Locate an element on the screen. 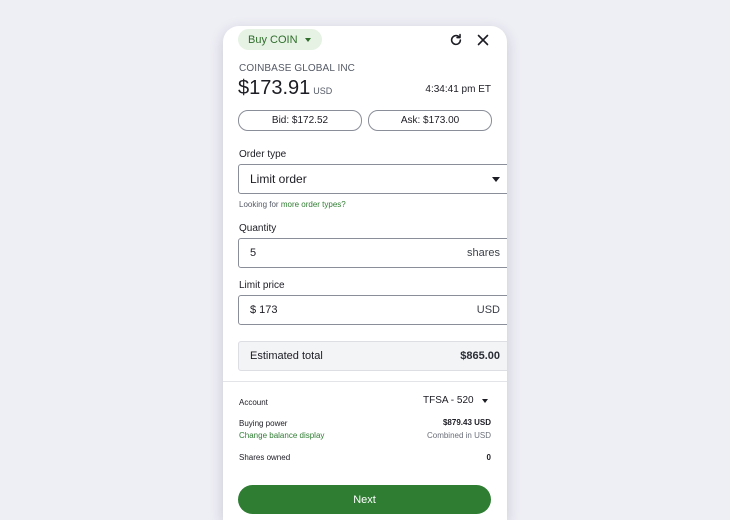 This screenshot has height=520, width=730. bid-button: Bid: $172.52 is located at coordinates (300, 120).